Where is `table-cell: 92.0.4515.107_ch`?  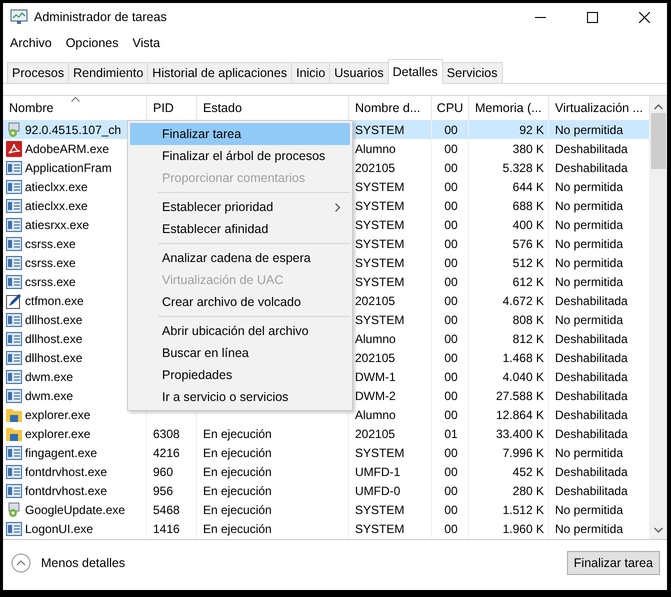
table-cell: 92.0.4515.107_ch is located at coordinates (73, 129).